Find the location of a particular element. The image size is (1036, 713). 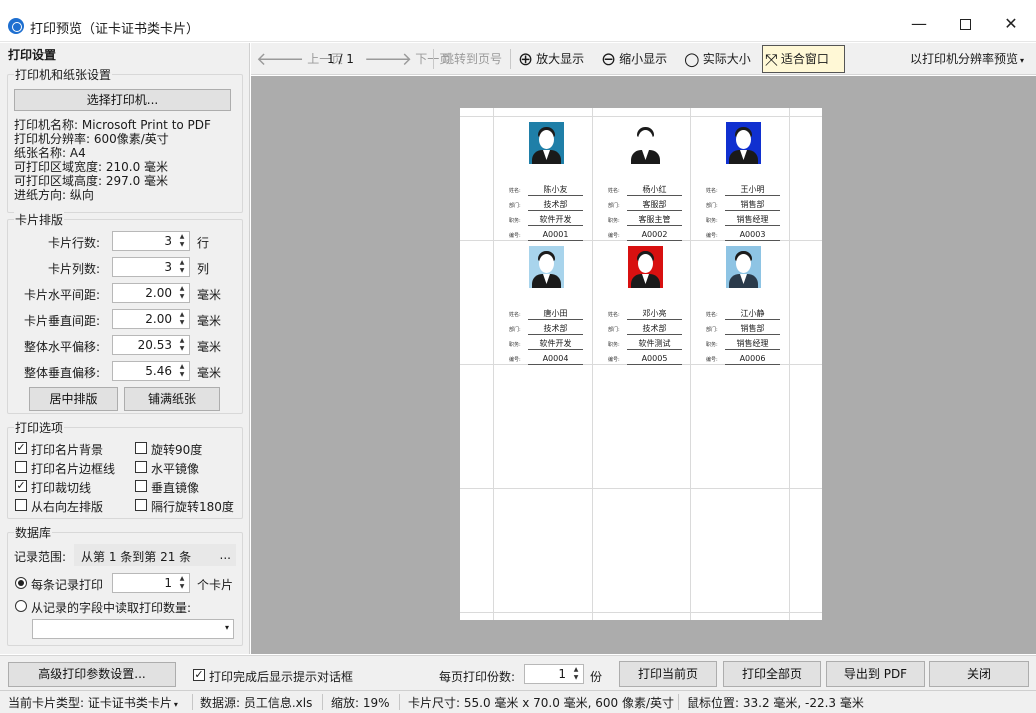

card-field-value: 软件测试 is located at coordinates (654, 344).